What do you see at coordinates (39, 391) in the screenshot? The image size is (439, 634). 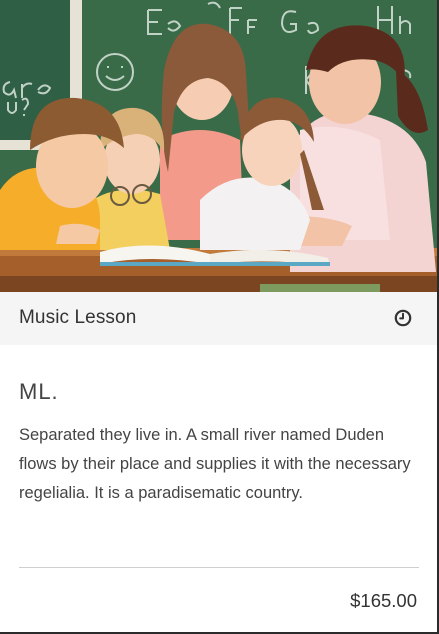 I see `course-abbreviation: ML.` at bounding box center [39, 391].